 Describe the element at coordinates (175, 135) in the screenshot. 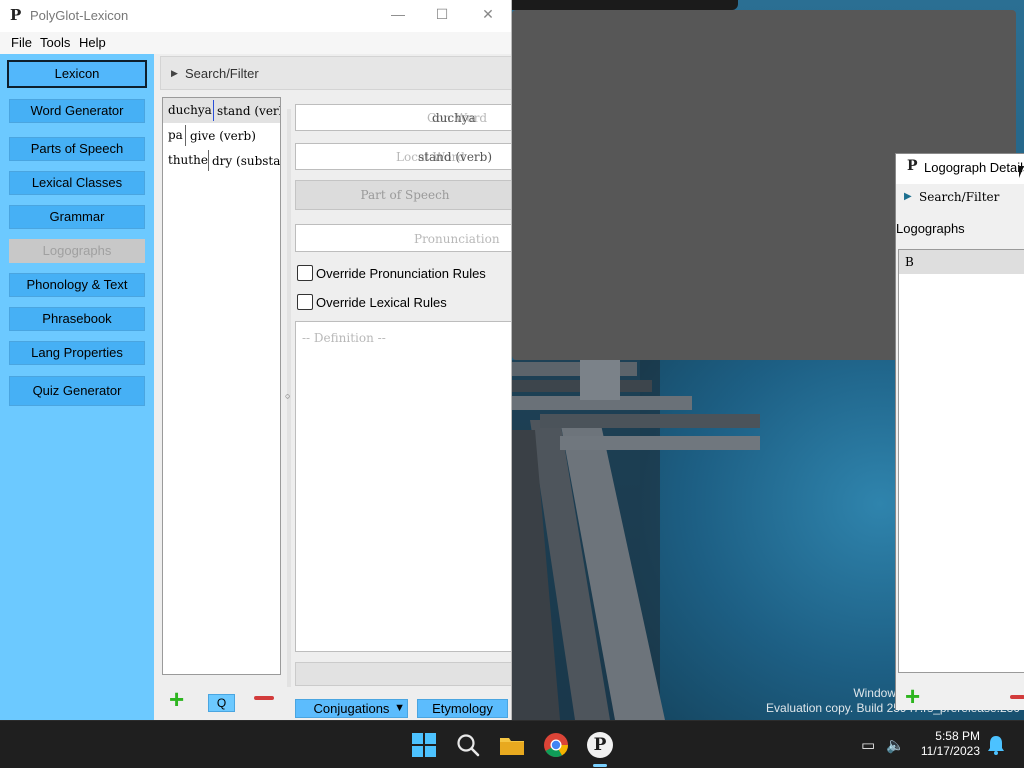

I see `word-con: pa` at that location.